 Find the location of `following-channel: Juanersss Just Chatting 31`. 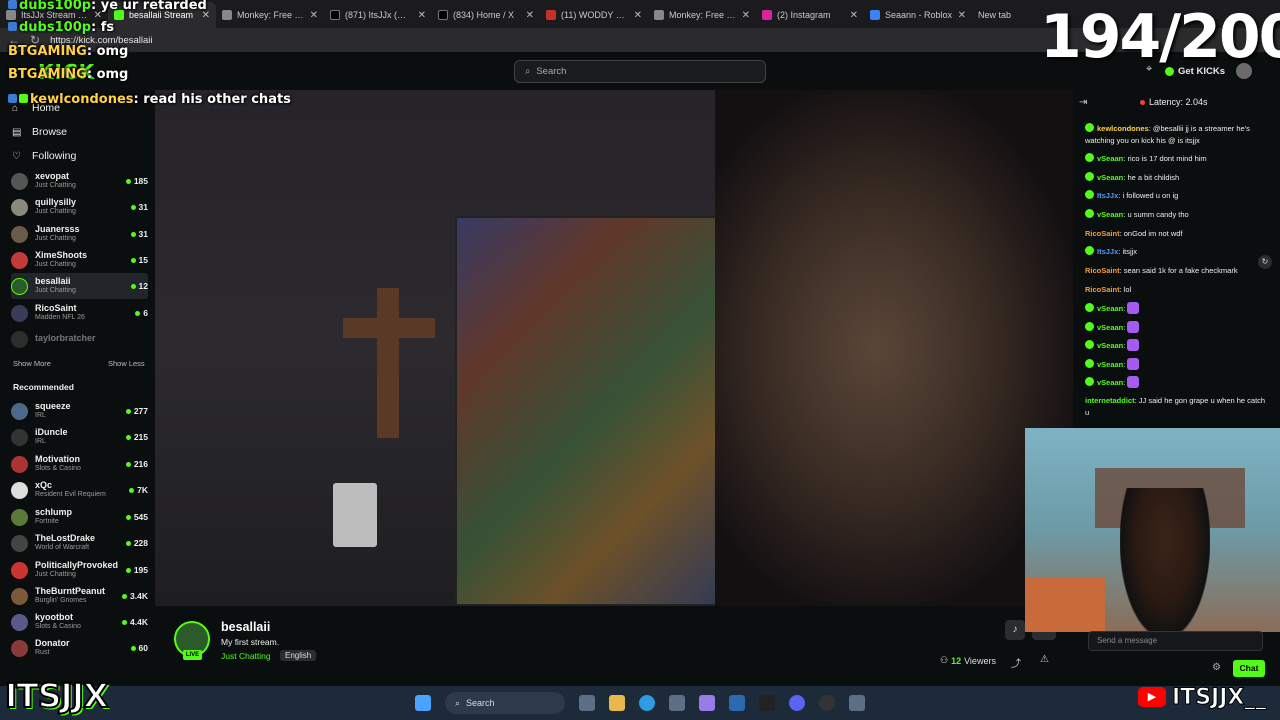

following-channel: Juanersss Just Chatting 31 is located at coordinates (79, 234).